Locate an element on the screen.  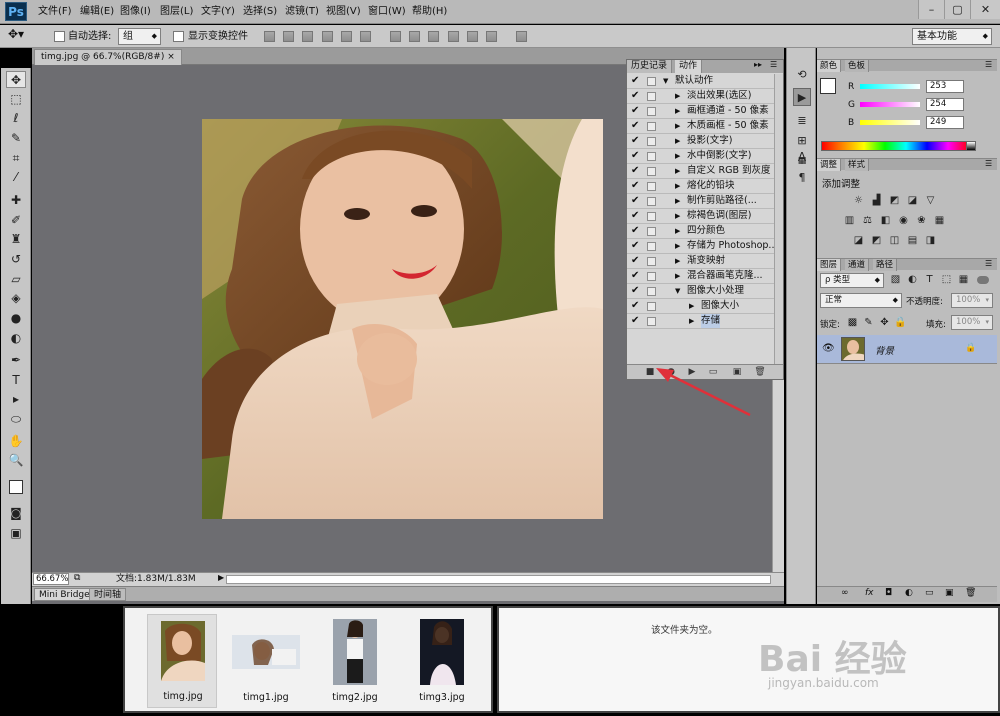
blur-tool-icon: ● is located at coordinates (16, 318).